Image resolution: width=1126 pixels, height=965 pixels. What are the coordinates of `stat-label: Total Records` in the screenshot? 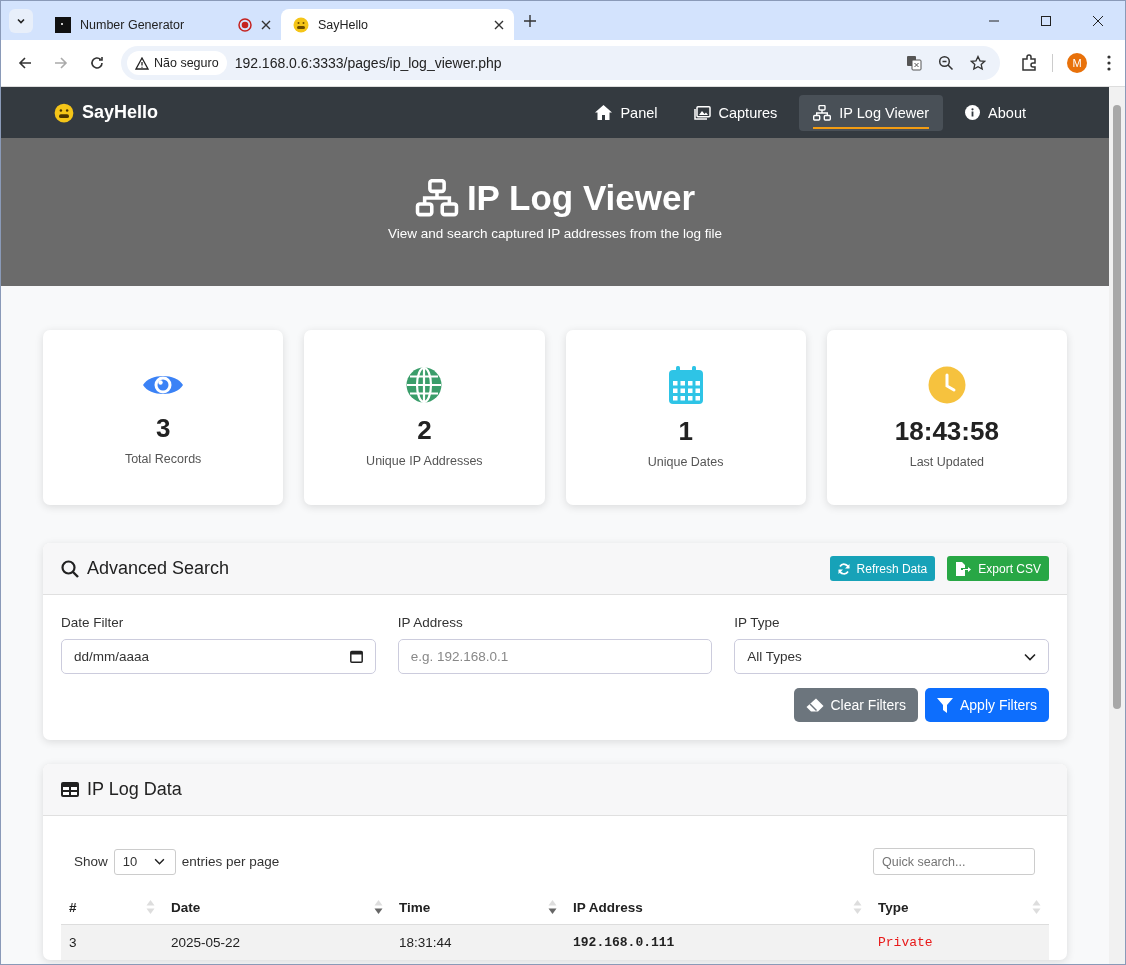 It's located at (163, 459).